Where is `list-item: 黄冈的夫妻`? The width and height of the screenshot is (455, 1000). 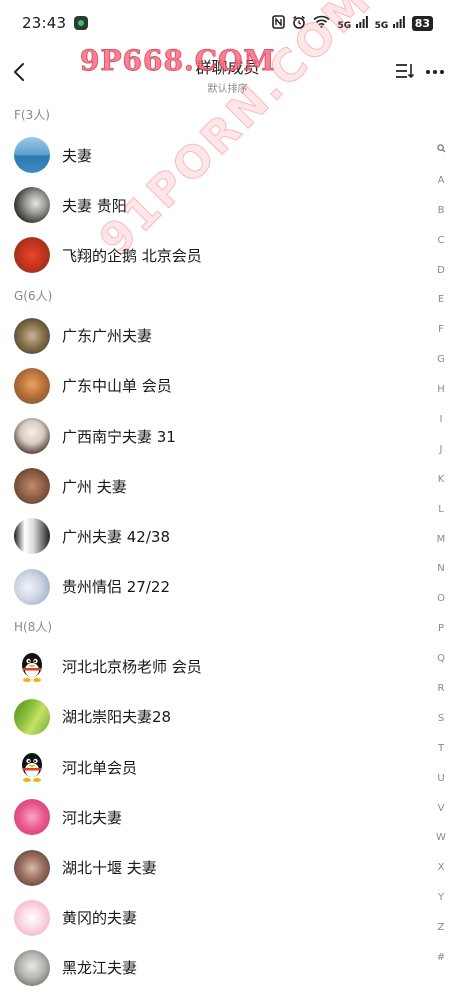
list-item: 黄冈的夫妻 is located at coordinates (210, 918).